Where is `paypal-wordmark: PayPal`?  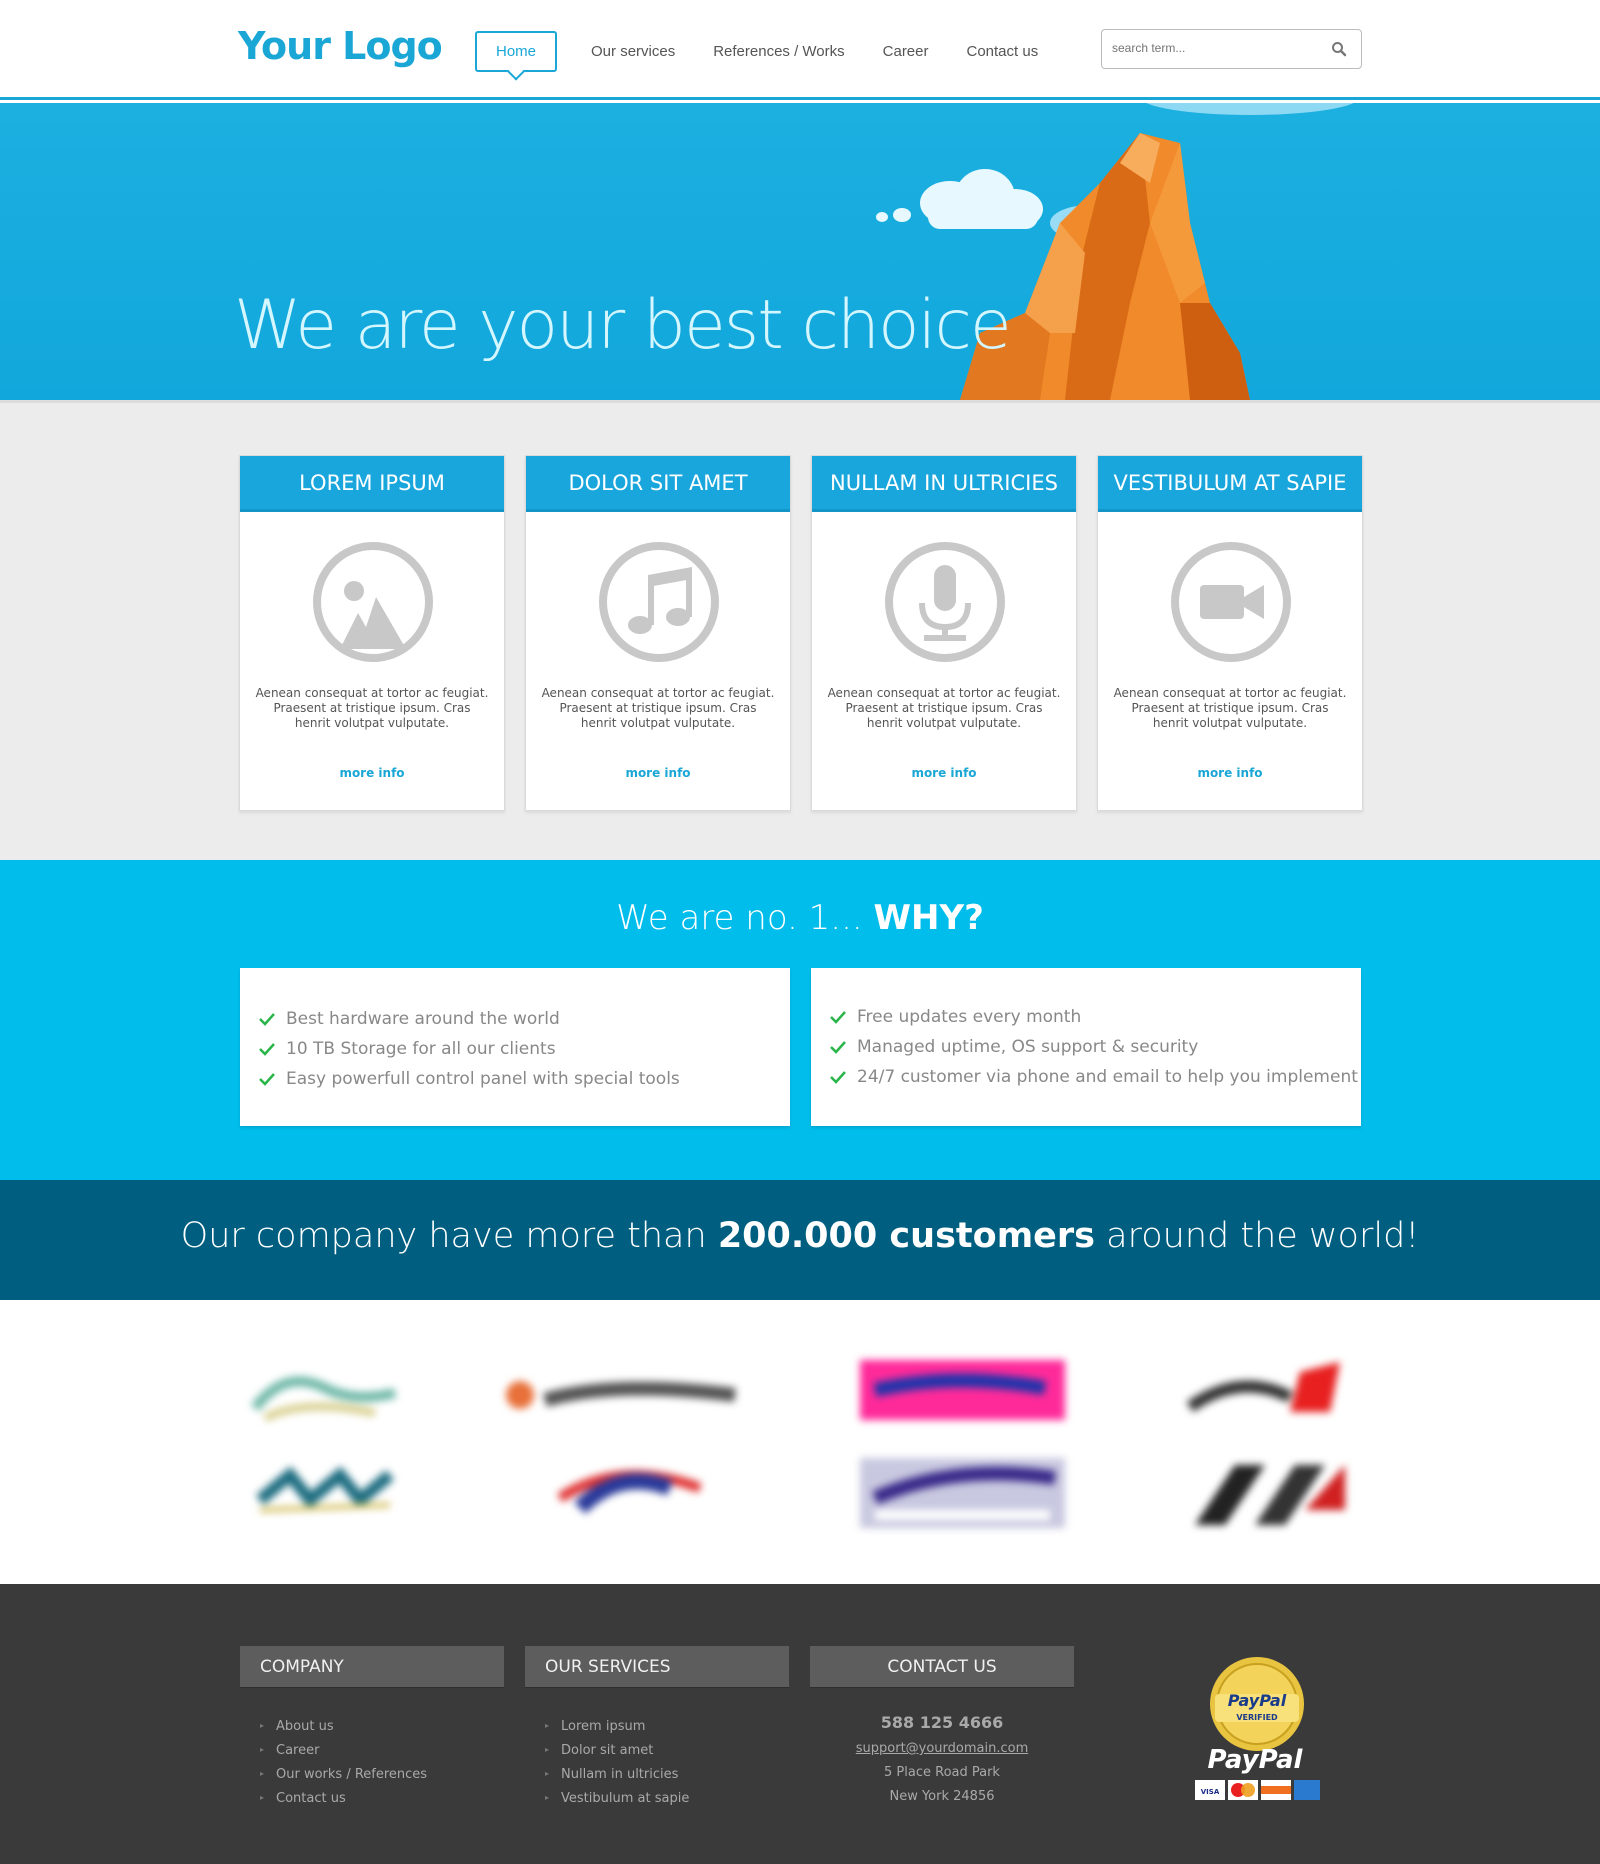
paypal-wordmark: PayPal is located at coordinates (1256, 1760).